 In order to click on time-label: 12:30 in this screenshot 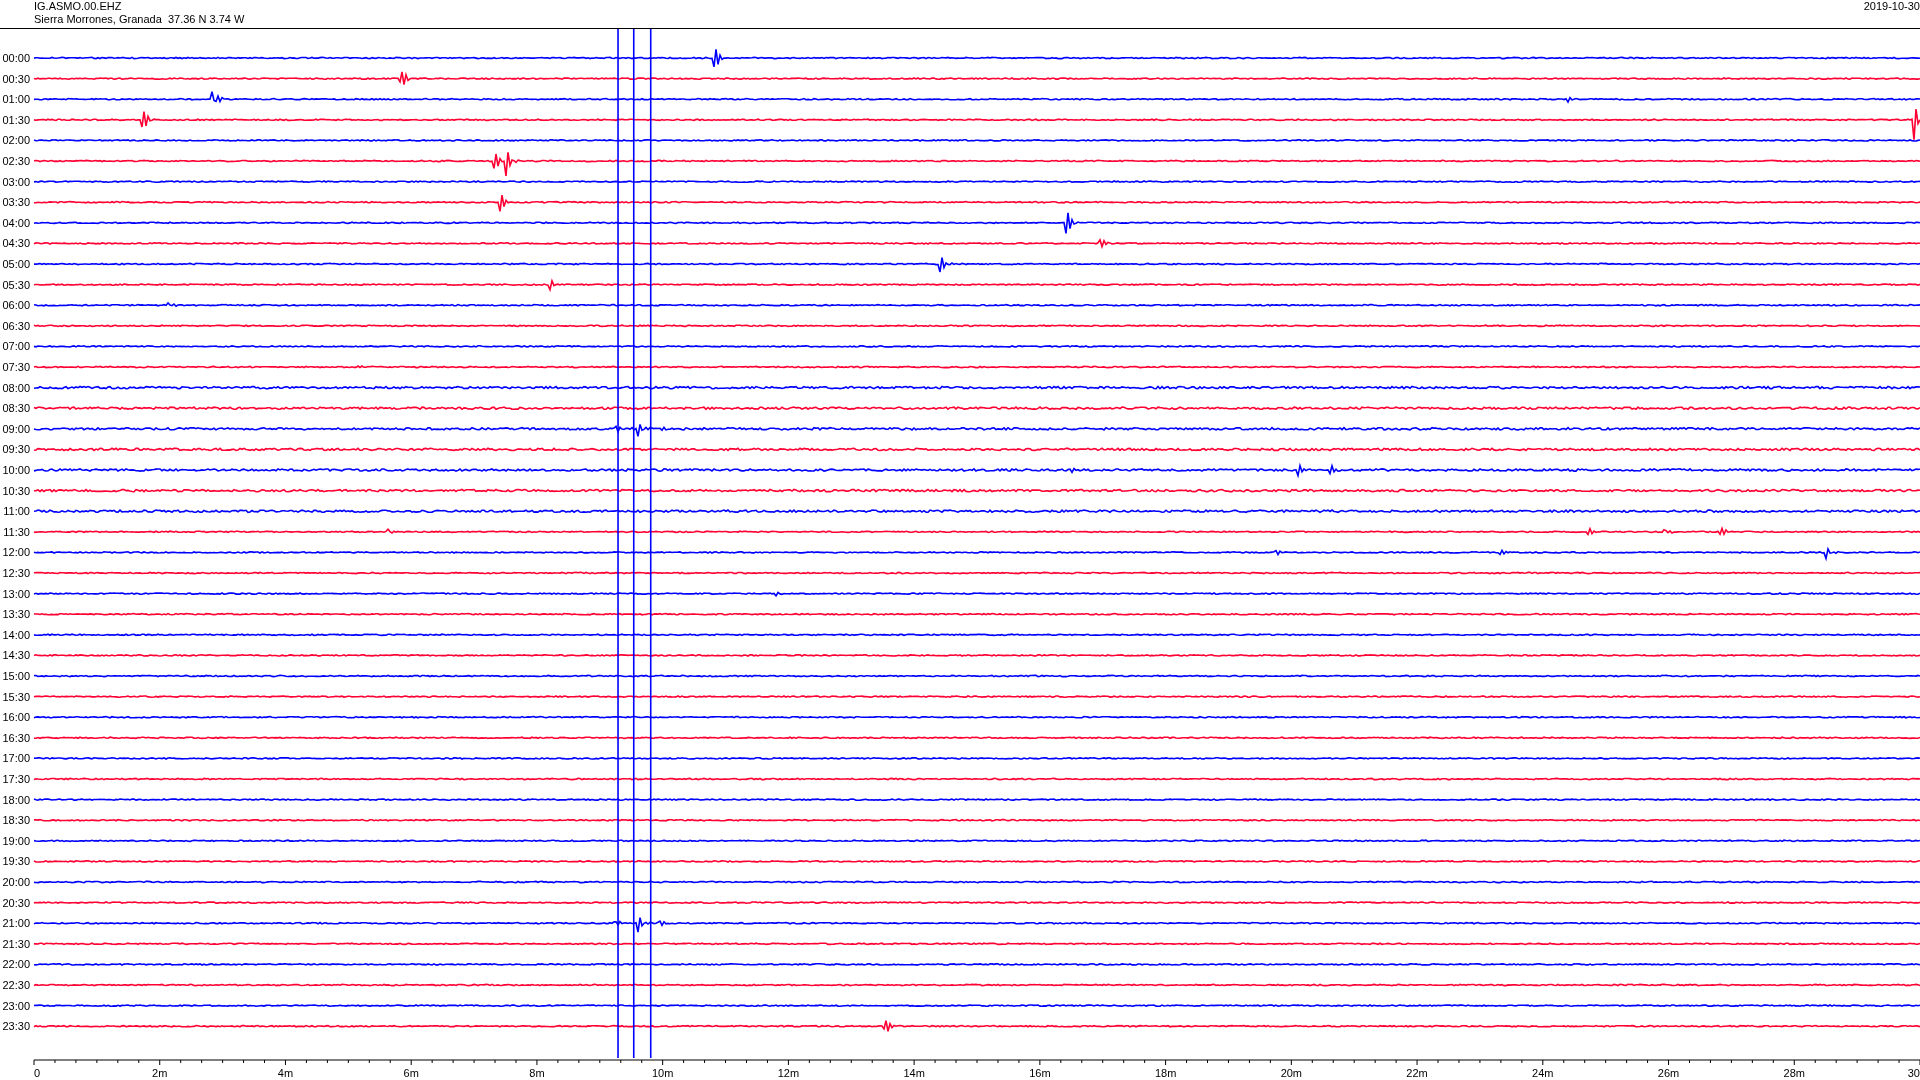, I will do `click(16, 573)`.